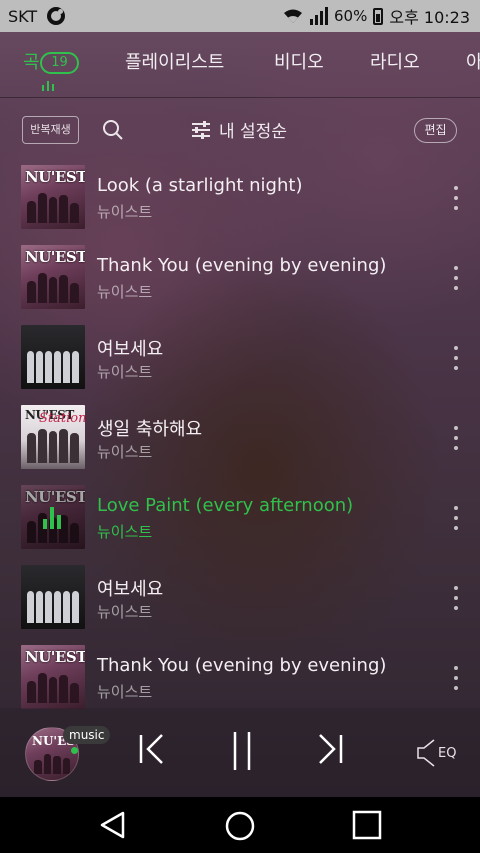 The width and height of the screenshot is (480, 853). I want to click on song-count-badge: 19, so click(59, 63).